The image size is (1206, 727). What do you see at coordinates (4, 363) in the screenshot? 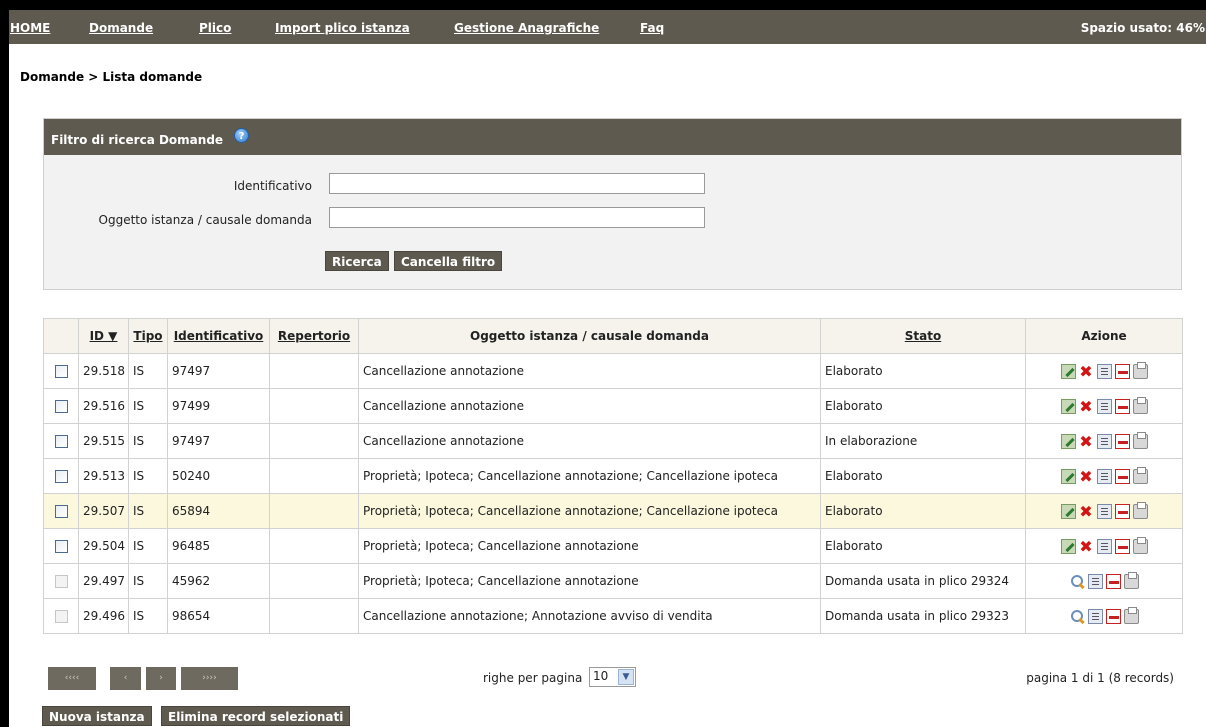
I see `window-frame-left` at bounding box center [4, 363].